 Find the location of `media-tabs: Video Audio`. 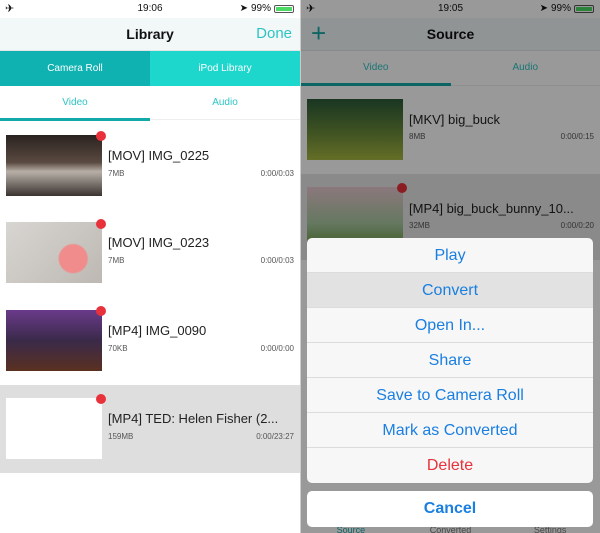

media-tabs: Video Audio is located at coordinates (150, 103).